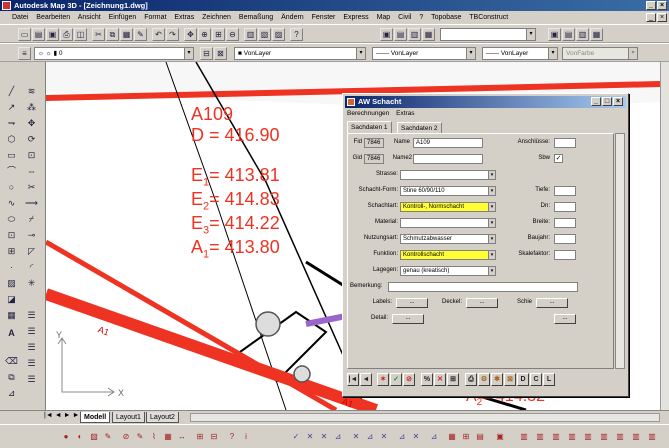  I want to click on lineweight-combo: —— VonLayer ▾, so click(520, 53).